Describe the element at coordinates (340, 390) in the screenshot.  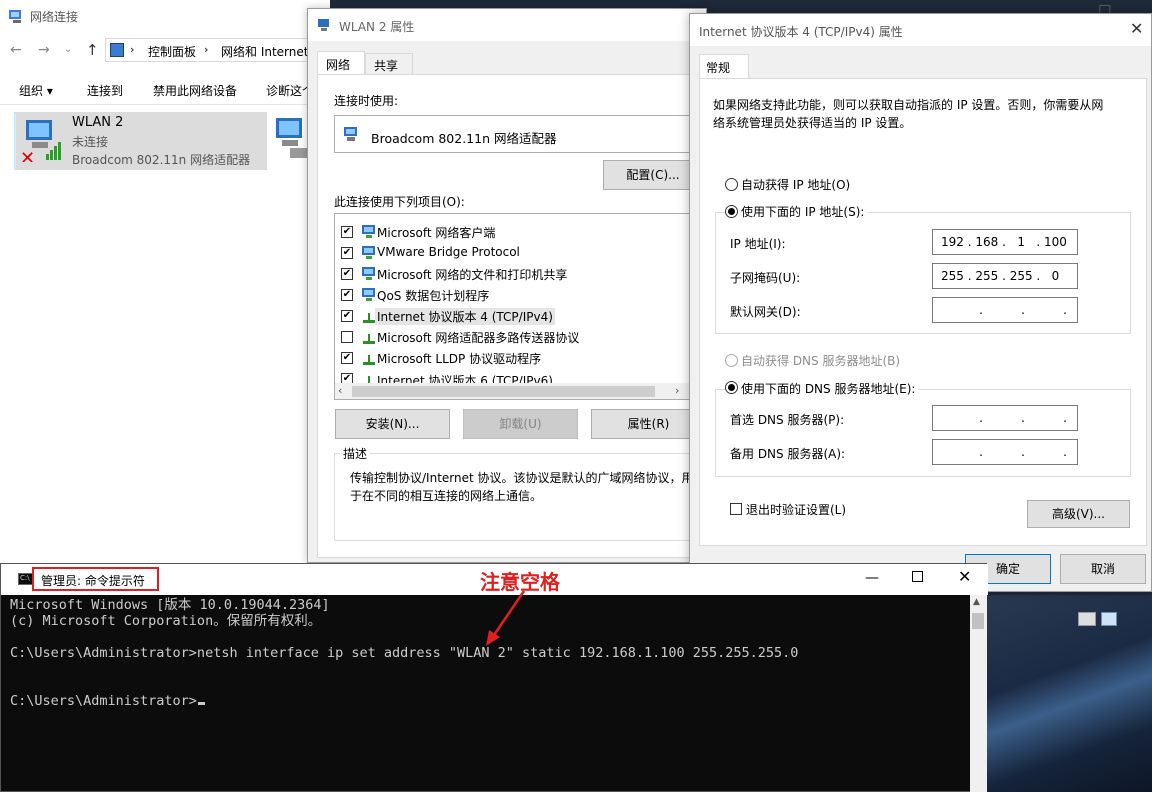
I see `scroll-left-icon: ‹` at that location.